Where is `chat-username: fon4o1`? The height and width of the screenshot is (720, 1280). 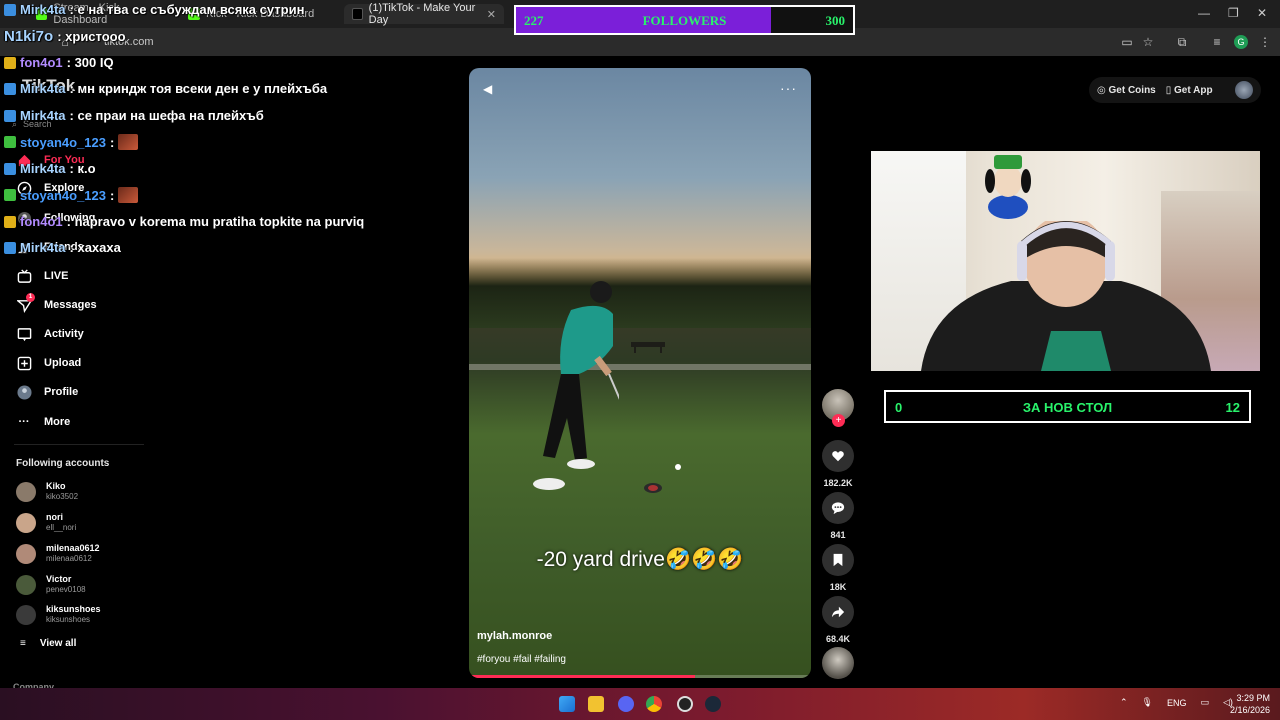
chat-username: fon4o1 is located at coordinates (41, 62).